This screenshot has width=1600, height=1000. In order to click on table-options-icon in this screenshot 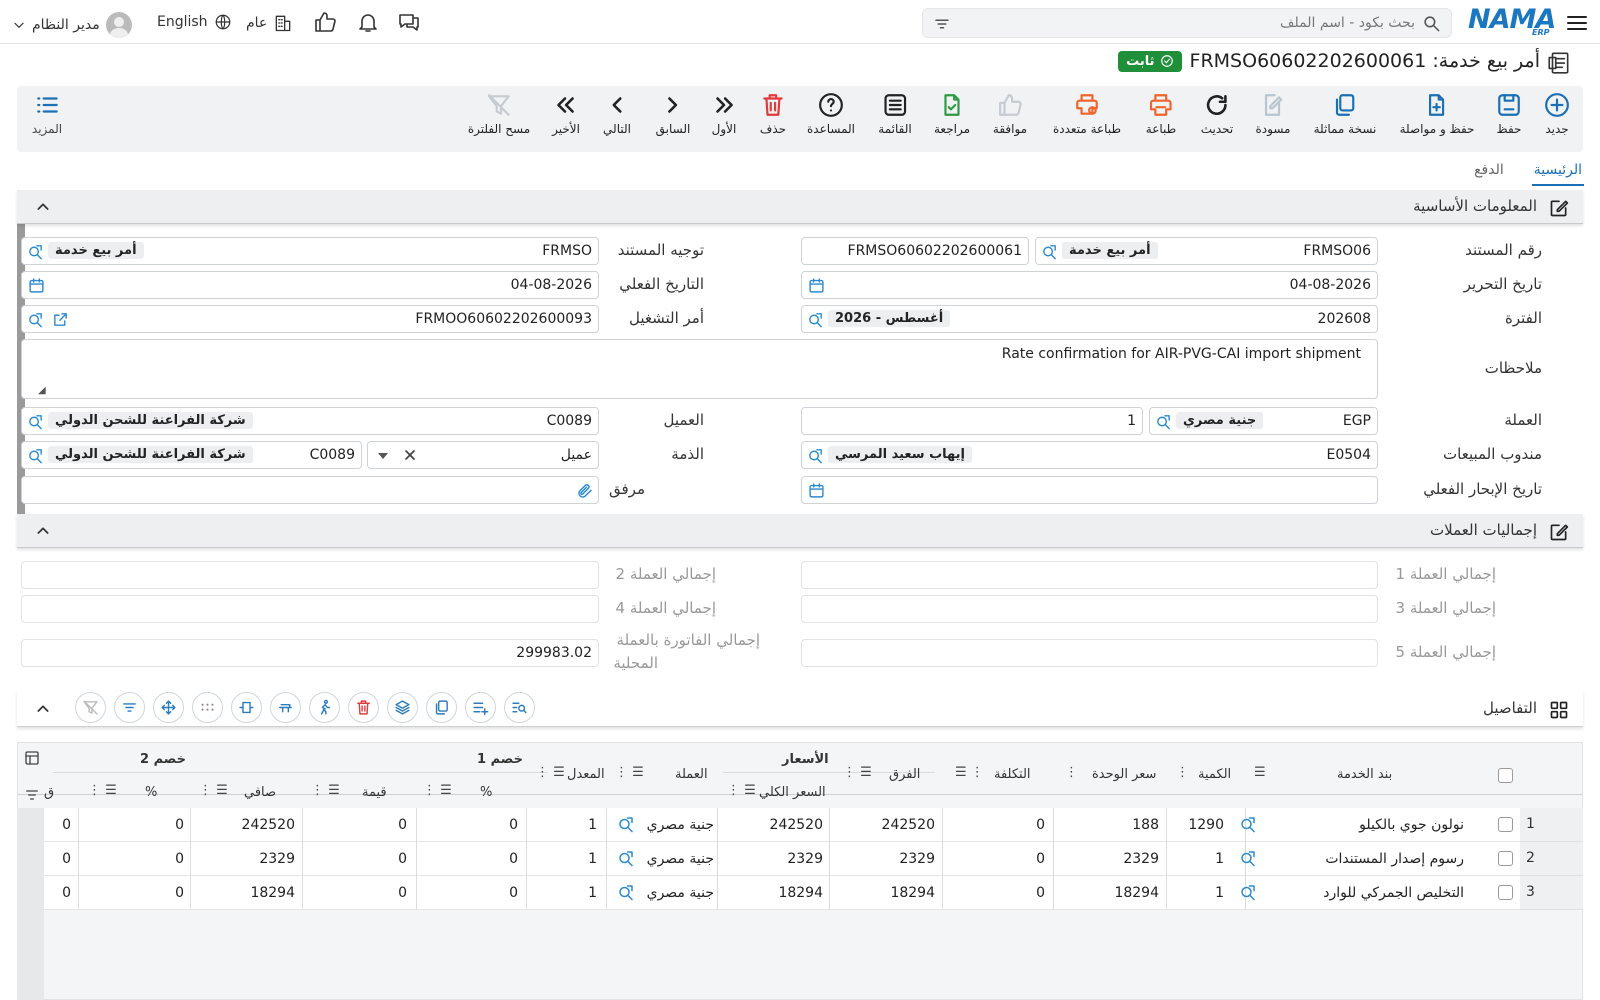, I will do `click(32, 758)`.